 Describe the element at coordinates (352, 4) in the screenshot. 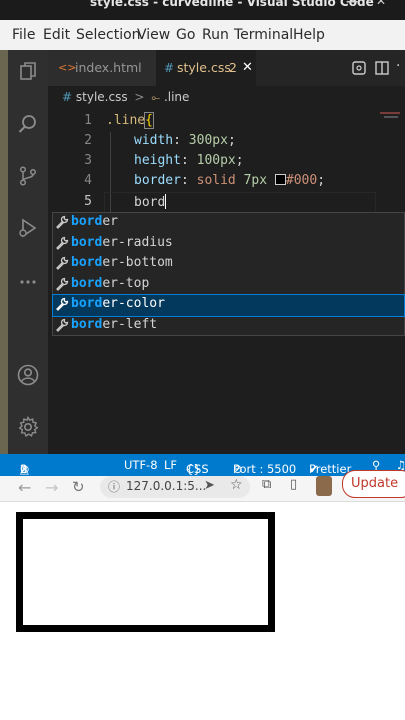

I see `minimize-icon: —` at that location.